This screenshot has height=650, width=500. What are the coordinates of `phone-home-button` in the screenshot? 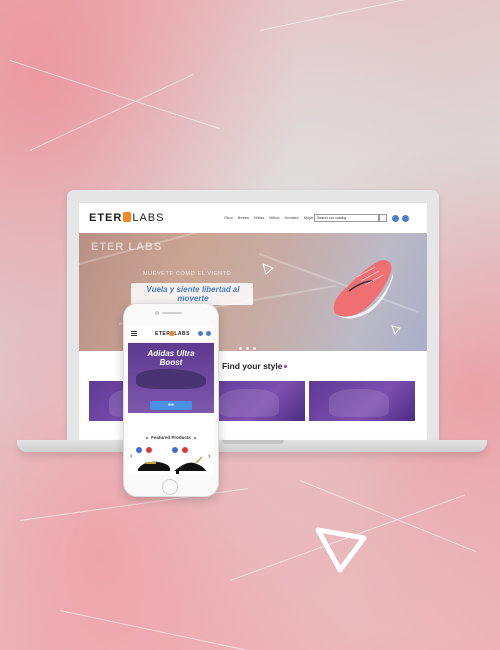 It's located at (170, 487).